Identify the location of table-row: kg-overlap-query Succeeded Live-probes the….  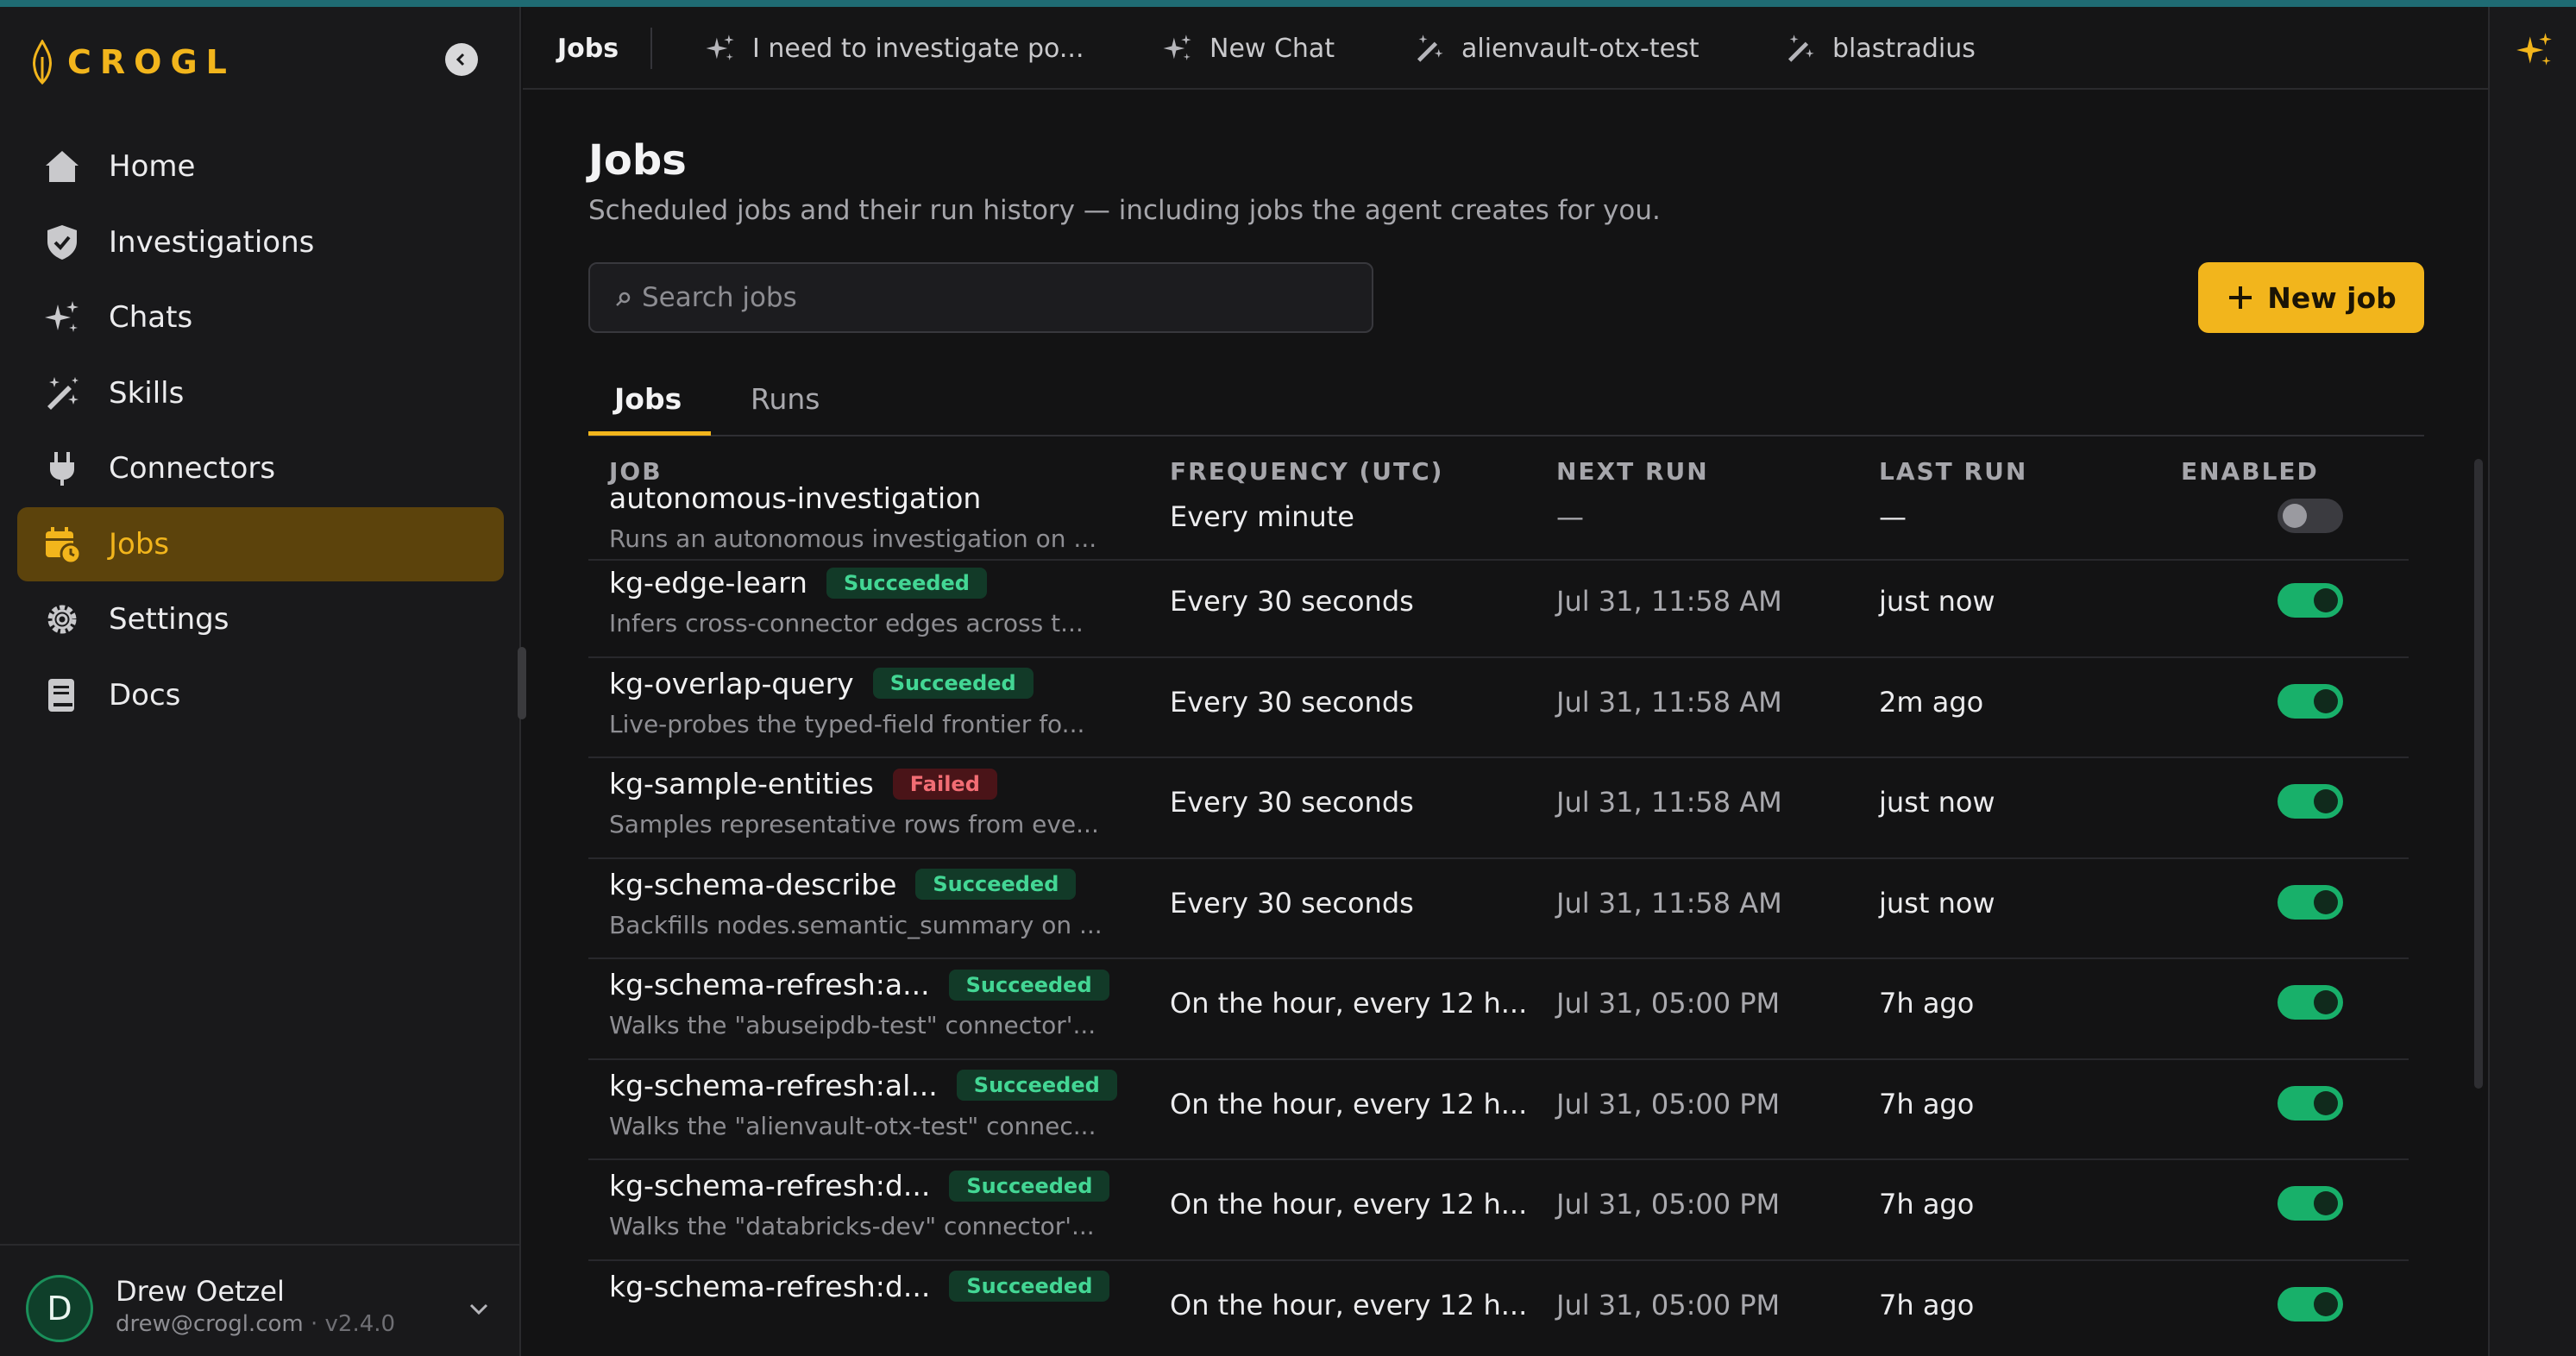
(1498, 708).